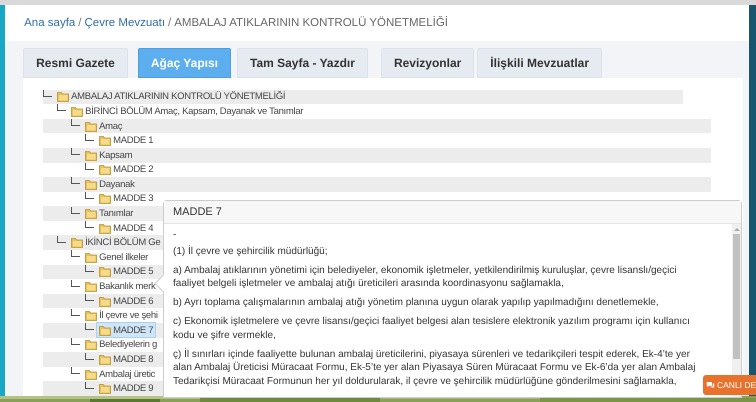 This screenshot has width=756, height=402. What do you see at coordinates (116, 257) in the screenshot?
I see `tree-node: Genel ilkeler` at bounding box center [116, 257].